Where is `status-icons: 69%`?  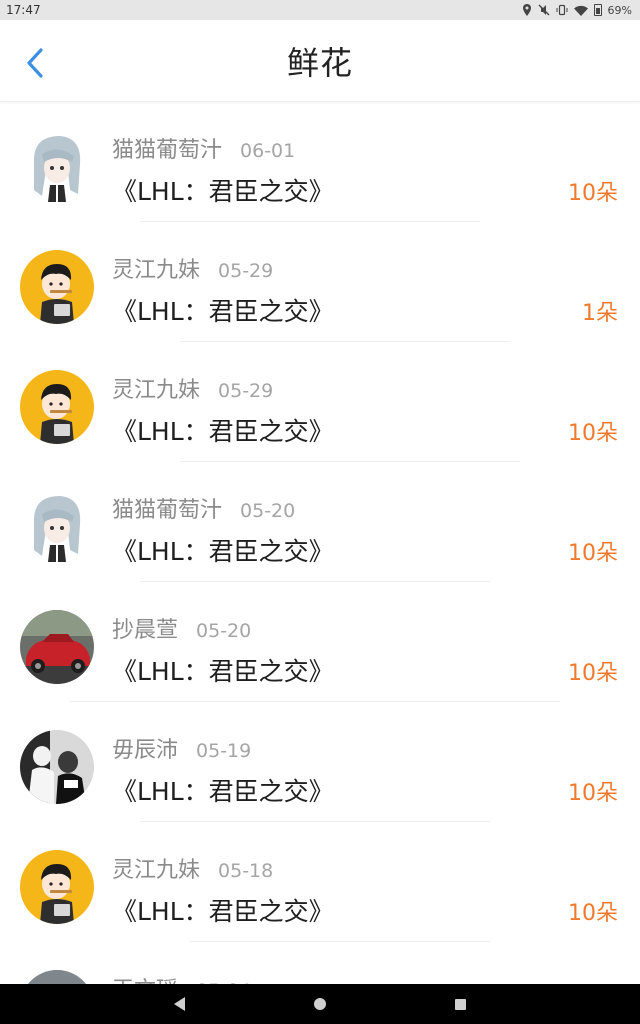 status-icons: 69% is located at coordinates (577, 10).